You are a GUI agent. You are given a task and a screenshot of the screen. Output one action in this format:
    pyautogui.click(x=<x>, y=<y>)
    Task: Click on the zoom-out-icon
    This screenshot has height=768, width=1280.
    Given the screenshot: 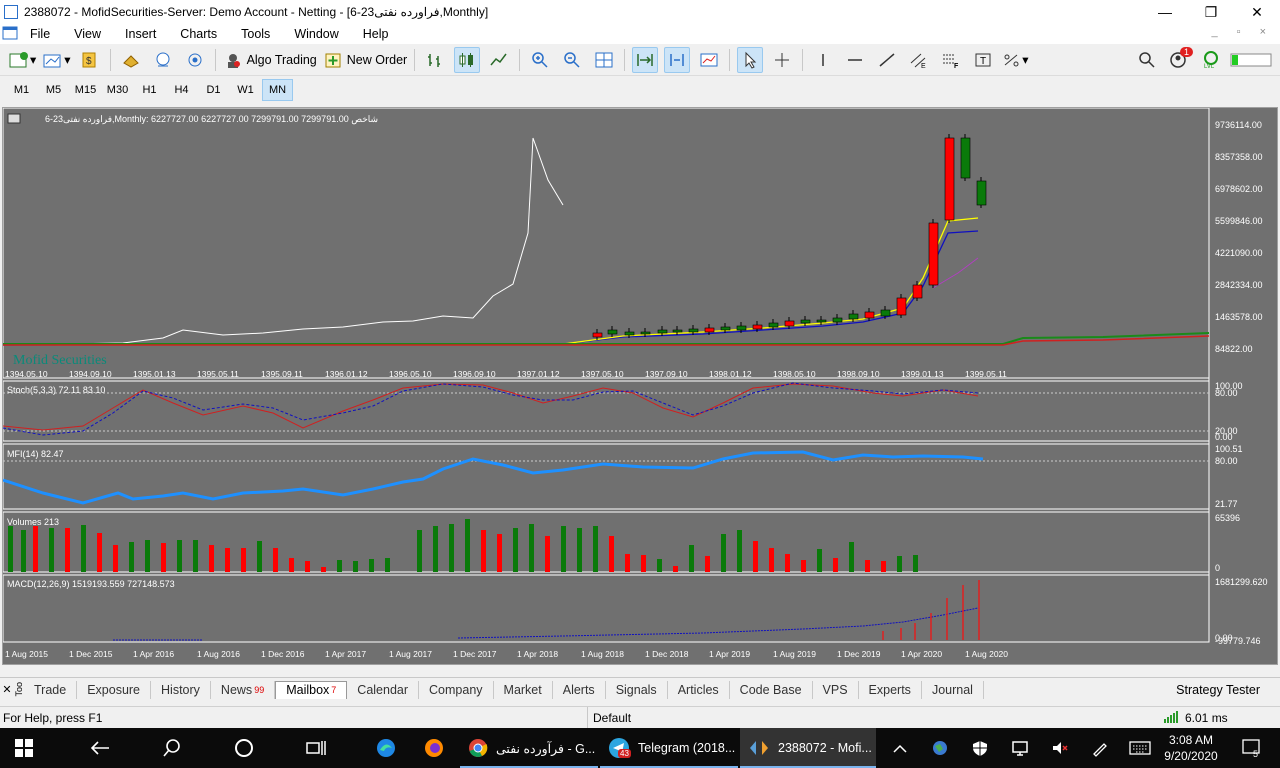 What is the action you would take?
    pyautogui.click(x=572, y=60)
    